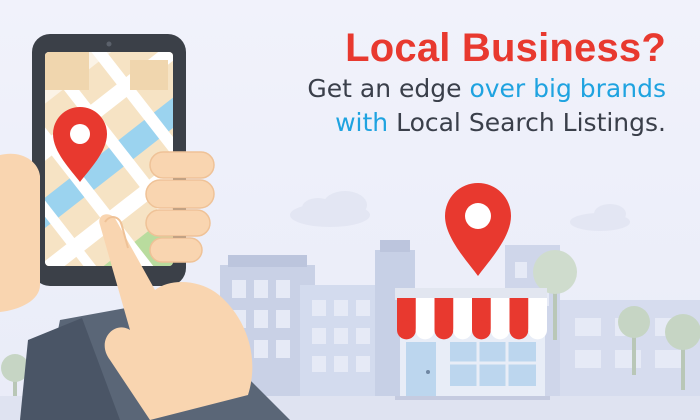  I want to click on headline-line-2: with Local Search Listings., so click(486, 123).